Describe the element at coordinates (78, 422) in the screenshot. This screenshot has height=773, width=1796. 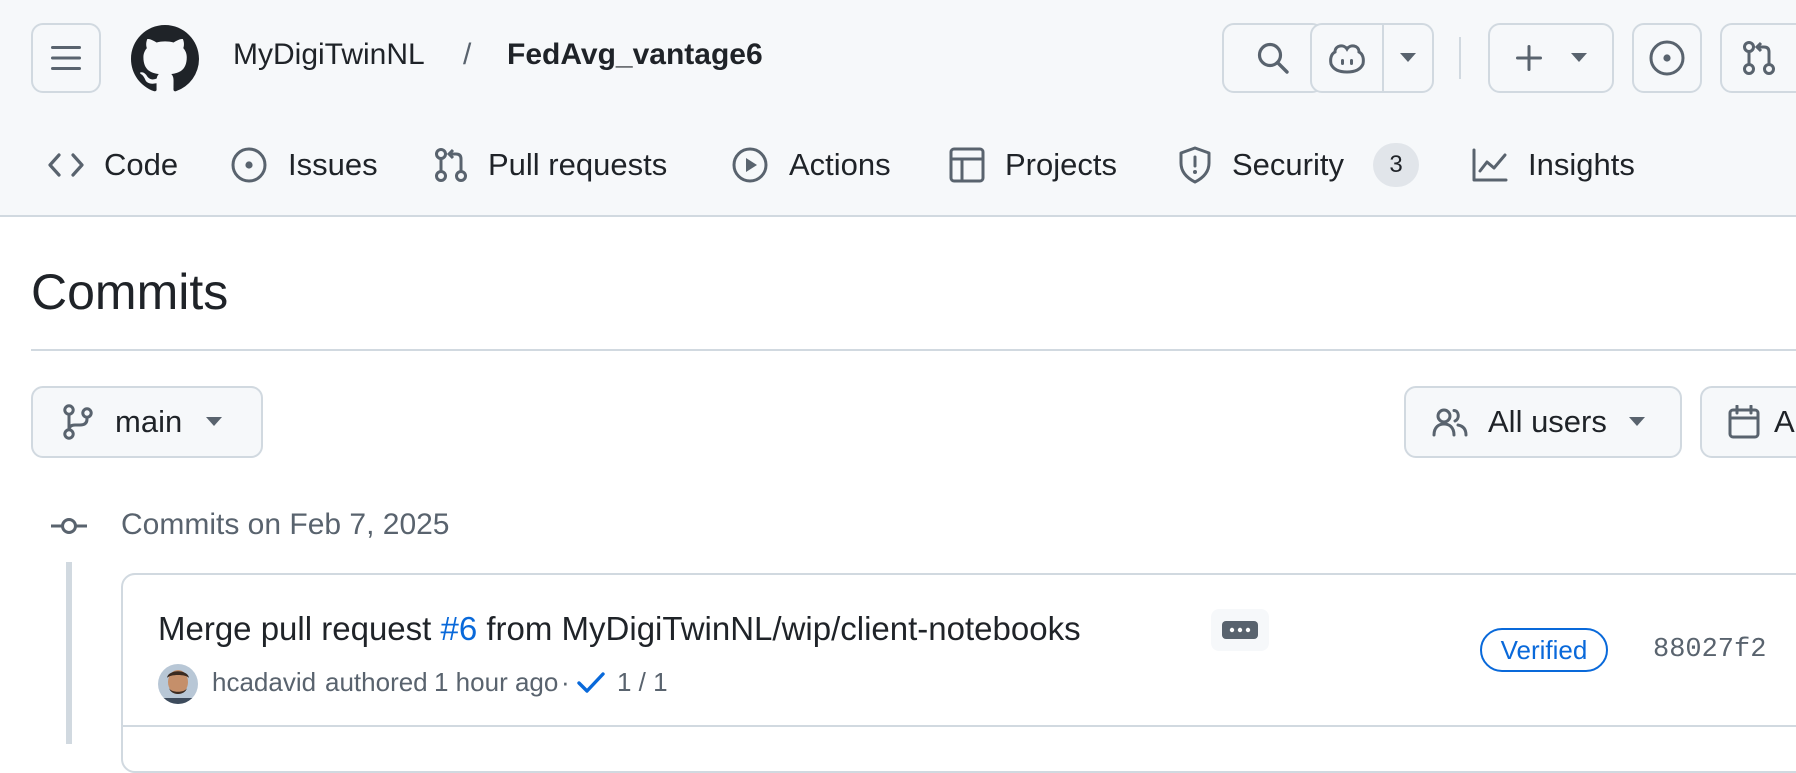
I see `git-branch-icon` at that location.